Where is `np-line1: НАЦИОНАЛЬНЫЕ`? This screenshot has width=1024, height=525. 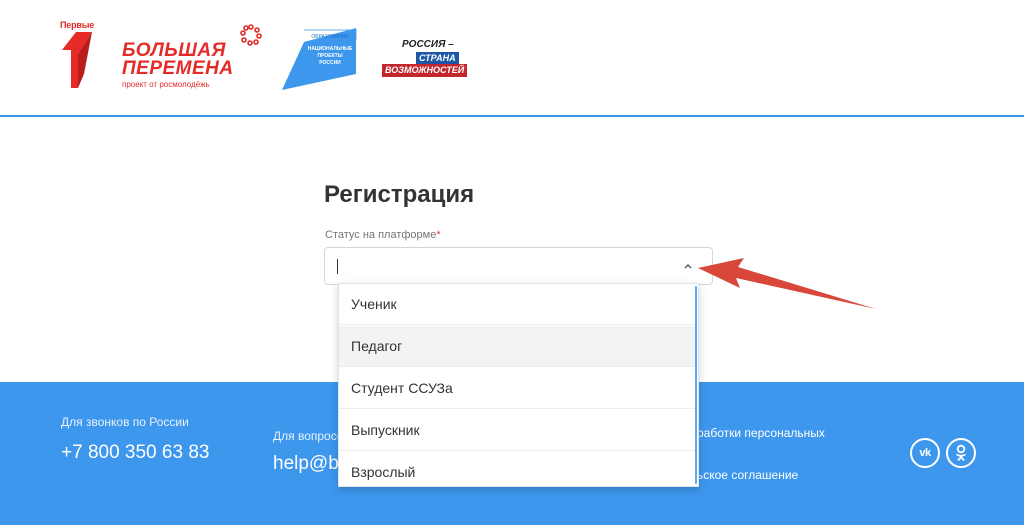 np-line1: НАЦИОНАЛЬНЫЕ is located at coordinates (330, 49).